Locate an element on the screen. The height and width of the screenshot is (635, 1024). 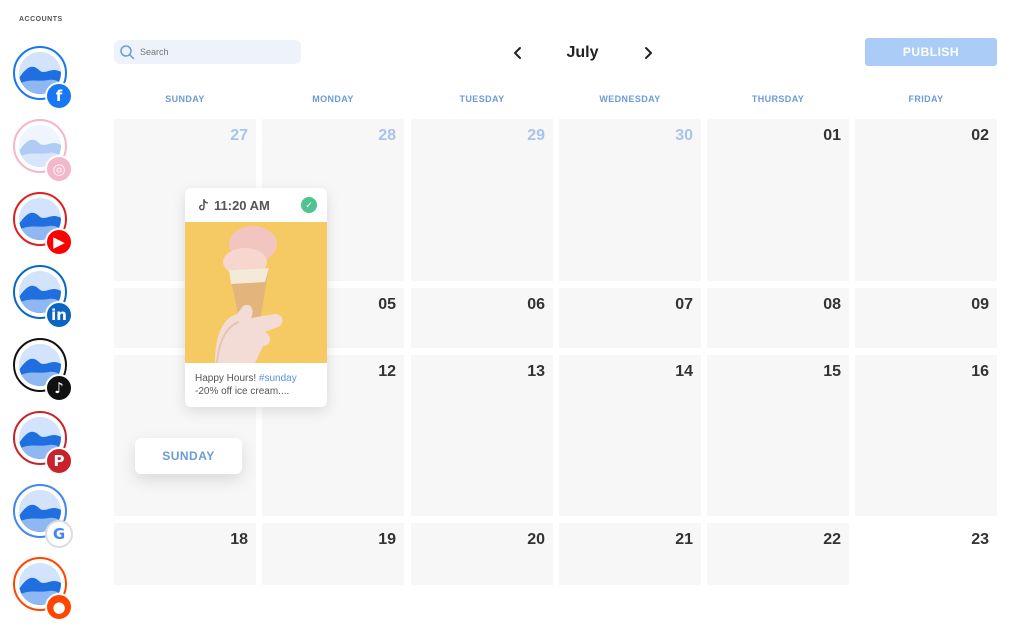
account-pinterest: P is located at coordinates (43, 443).